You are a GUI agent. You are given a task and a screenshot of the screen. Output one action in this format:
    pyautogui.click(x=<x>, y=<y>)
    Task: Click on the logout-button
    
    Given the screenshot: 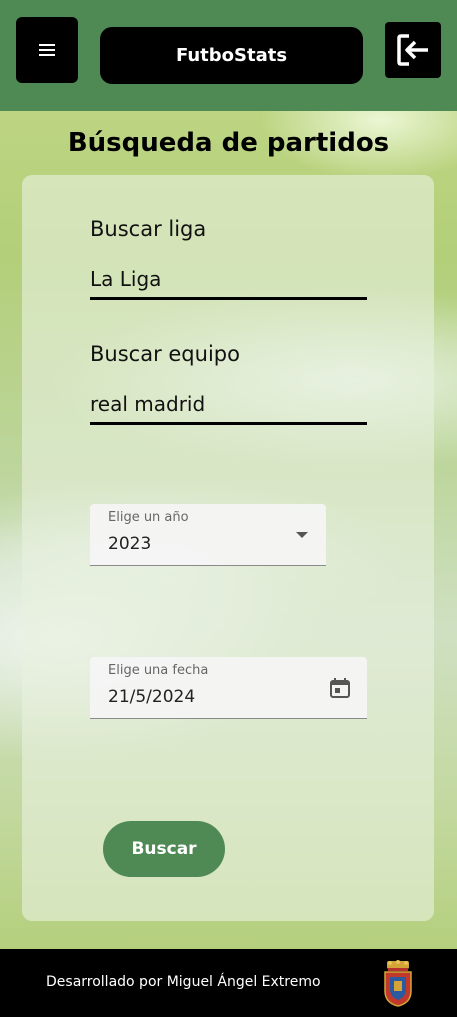 What is the action you would take?
    pyautogui.click(x=413, y=50)
    